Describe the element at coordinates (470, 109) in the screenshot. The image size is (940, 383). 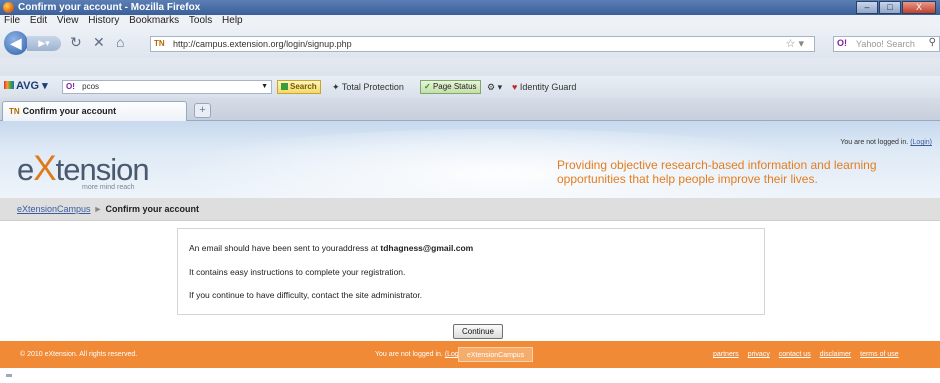
I see `tab-strip: TN Confirm your account +` at that location.